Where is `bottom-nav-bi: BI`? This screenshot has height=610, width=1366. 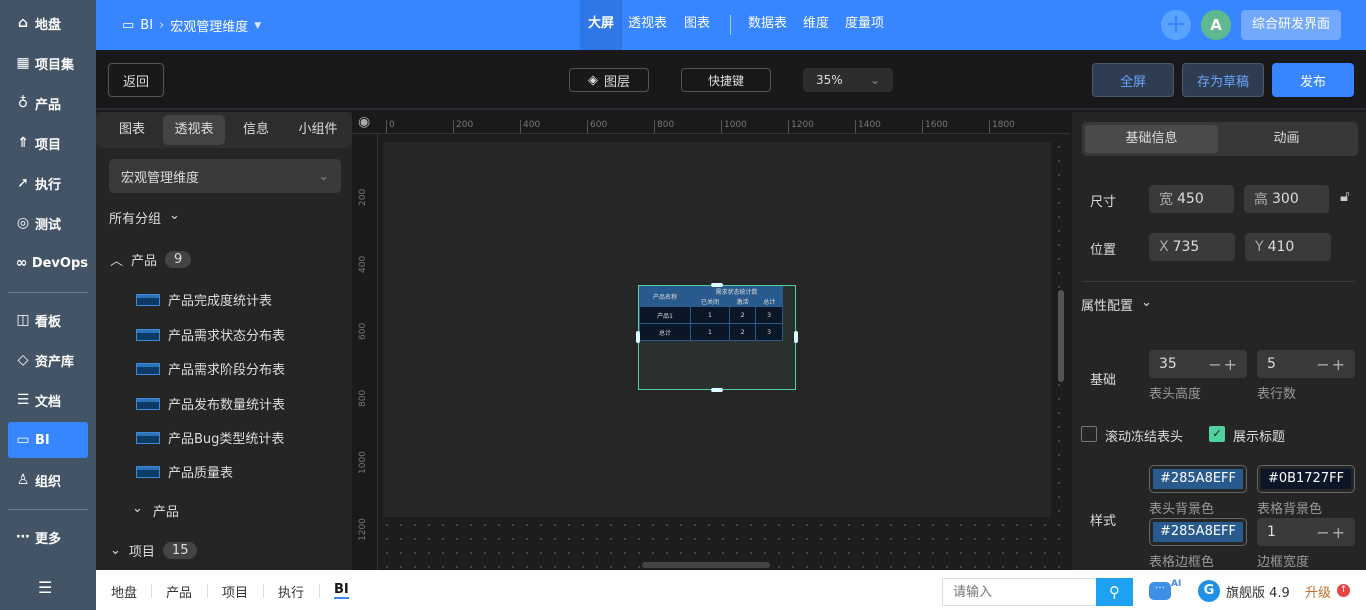
bottom-nav-bi: BI is located at coordinates (341, 590).